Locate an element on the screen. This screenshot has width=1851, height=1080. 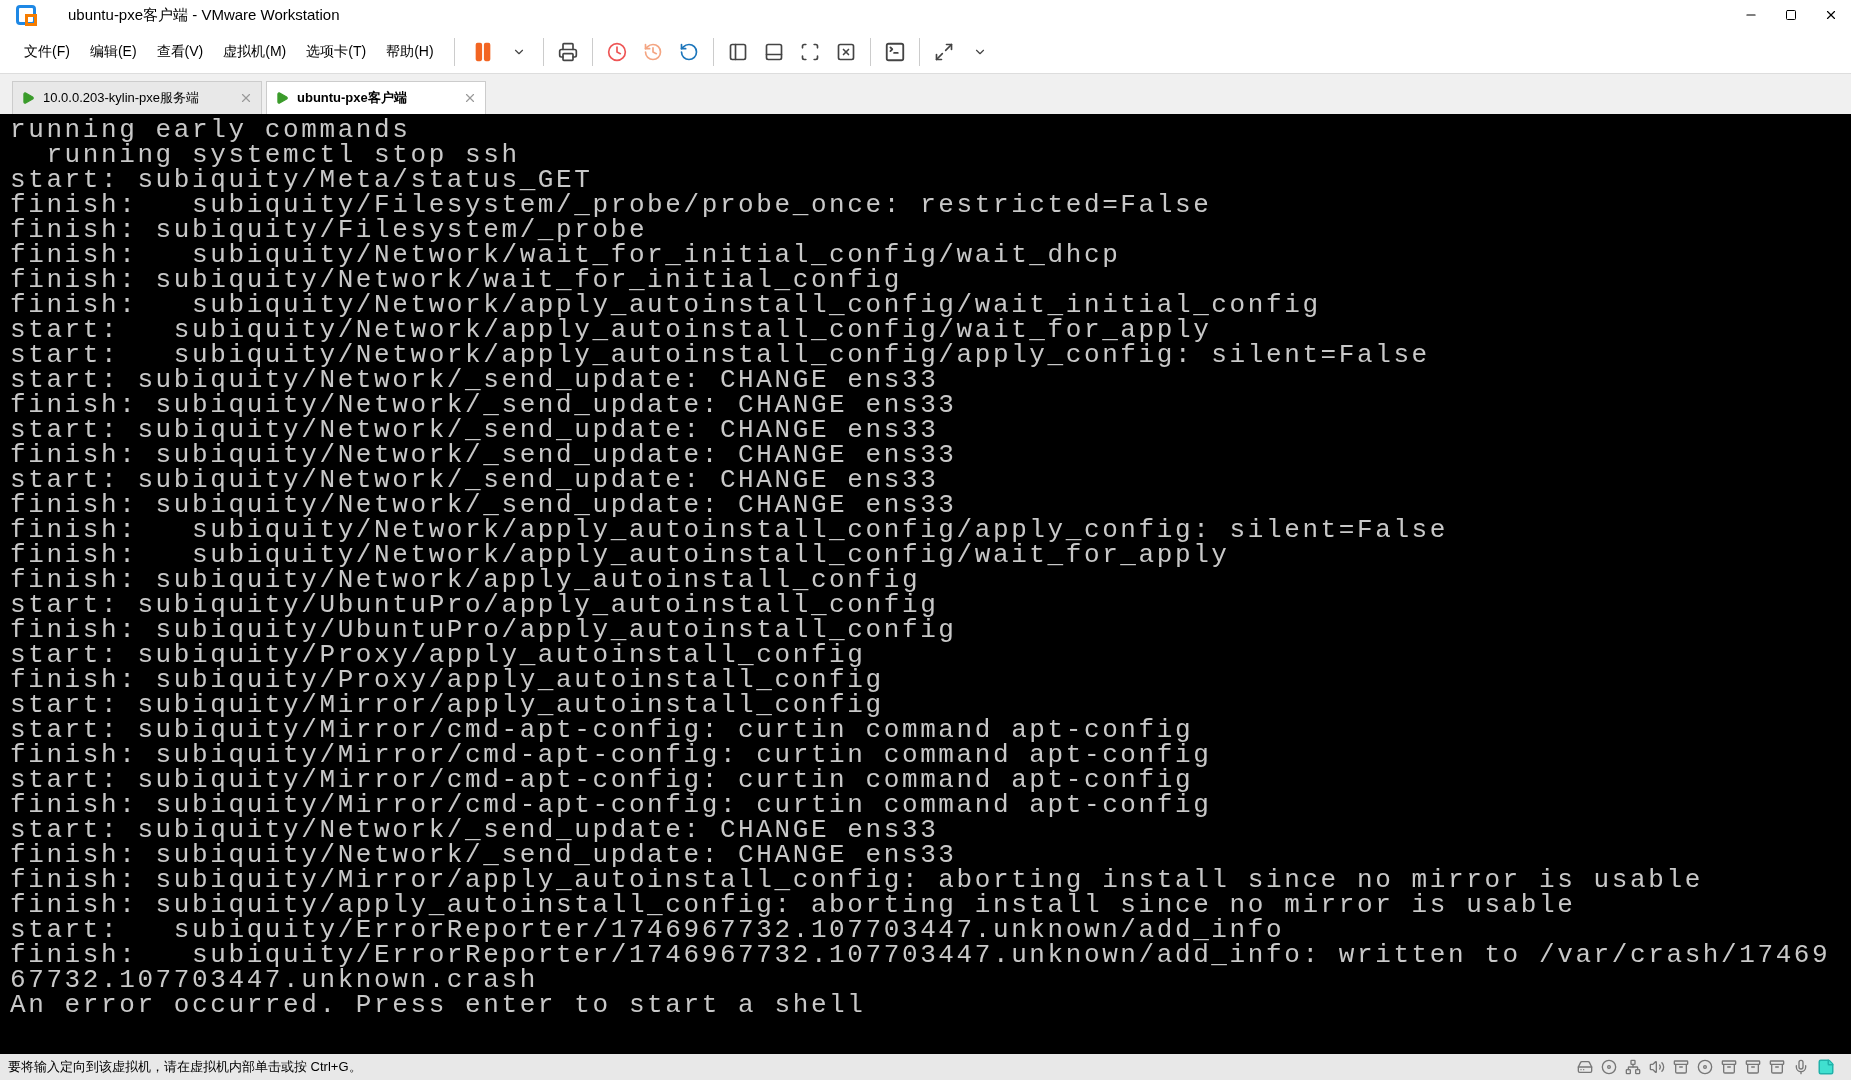
terminal-line: finish: subiquity/Mirror/apply_autoinstall_config: aborting install since no mirror is usable is located at coordinates (856, 880).